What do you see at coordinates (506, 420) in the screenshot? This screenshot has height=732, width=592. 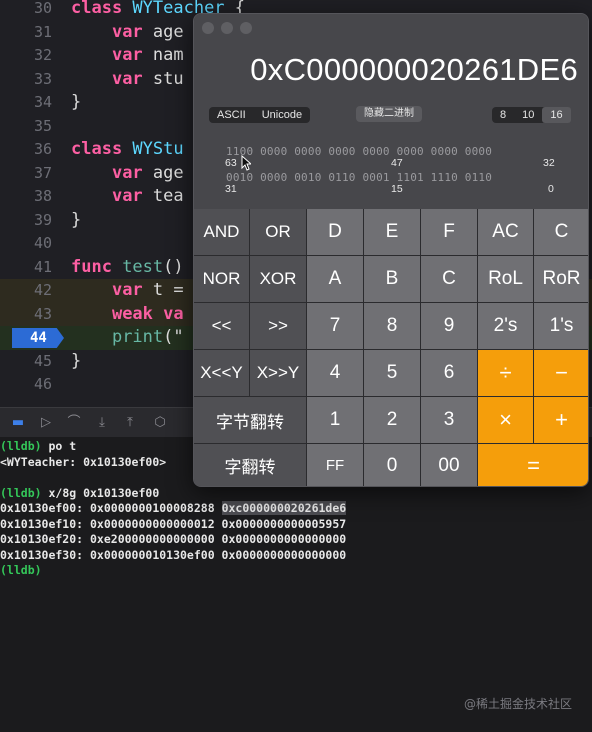 I see `key-multiply: ×` at bounding box center [506, 420].